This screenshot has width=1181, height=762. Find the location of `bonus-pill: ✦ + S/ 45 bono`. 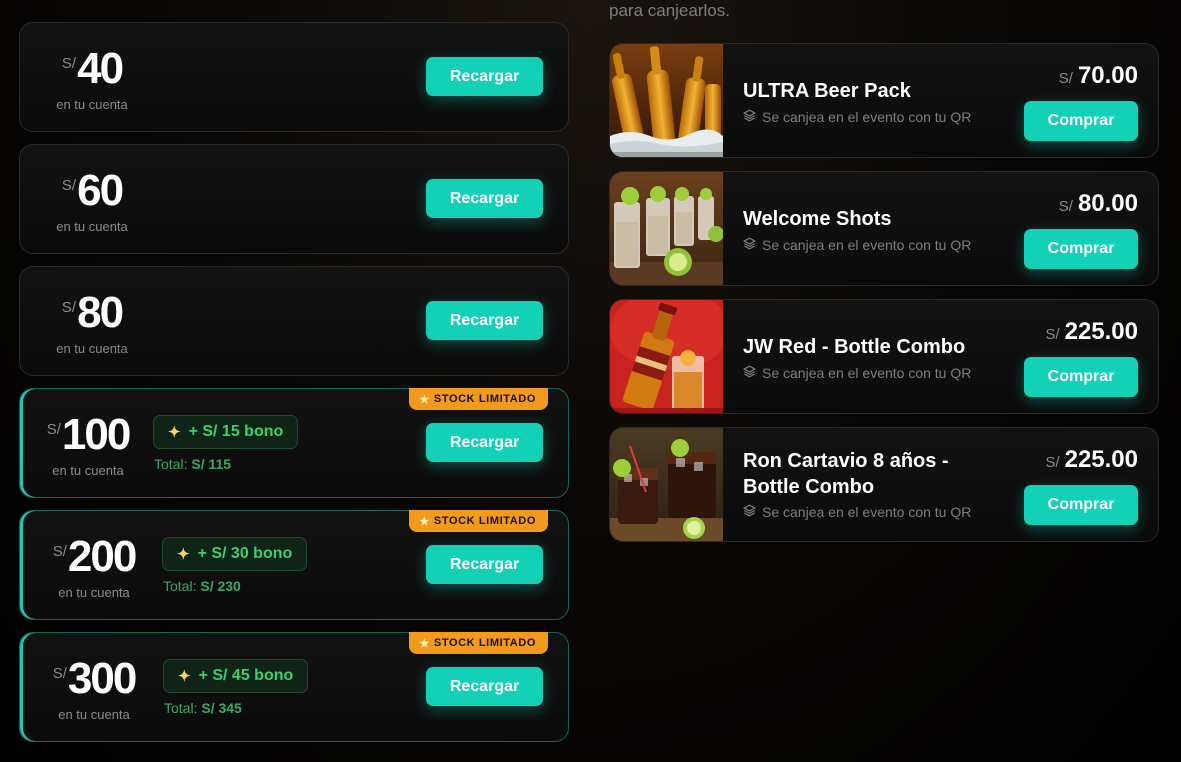

bonus-pill: ✦ + S/ 45 bono is located at coordinates (236, 676).